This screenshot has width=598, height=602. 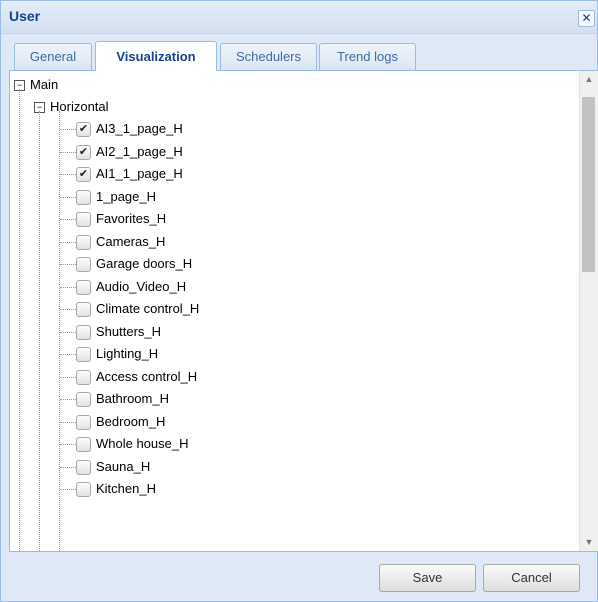 What do you see at coordinates (156, 56) in the screenshot?
I see `tab-visualization: Visualization` at bounding box center [156, 56].